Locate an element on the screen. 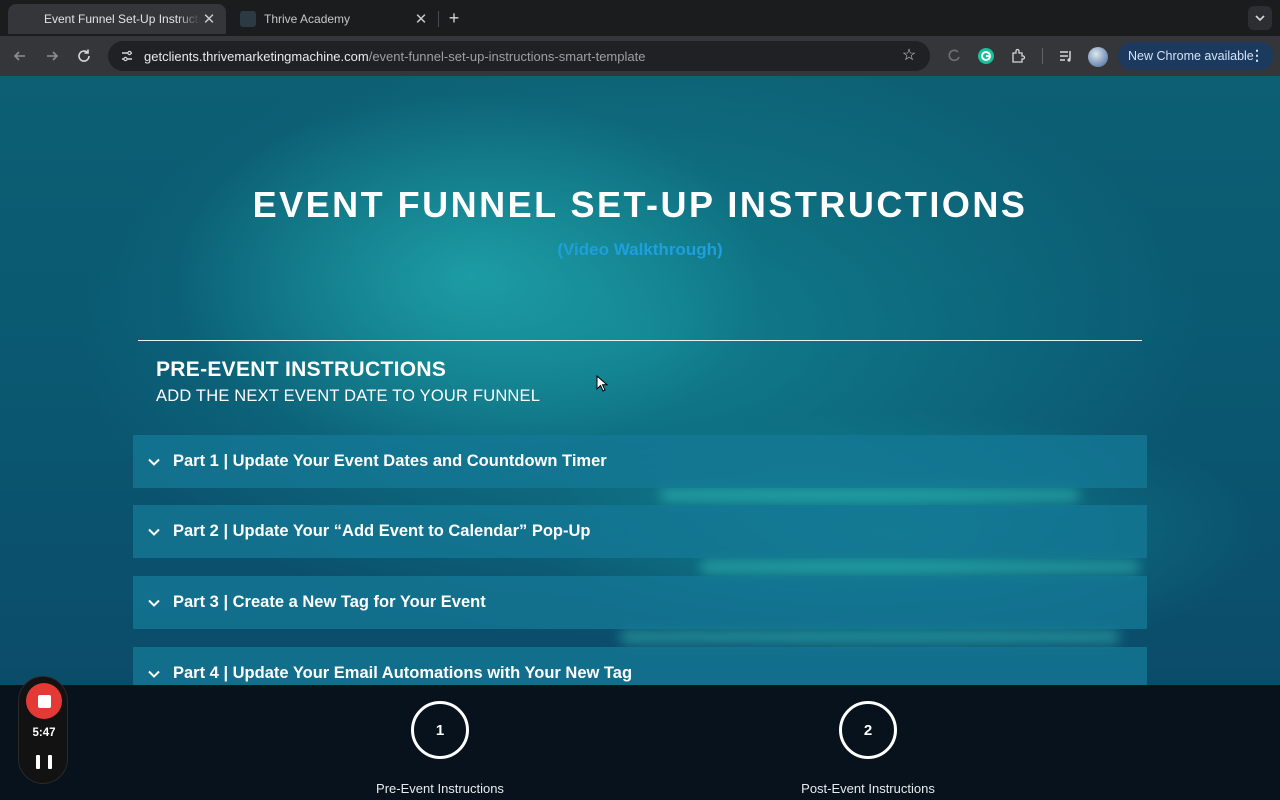 Image resolution: width=1280 pixels, height=800 pixels. update-chip-label: New Chrome available is located at coordinates (1191, 56).